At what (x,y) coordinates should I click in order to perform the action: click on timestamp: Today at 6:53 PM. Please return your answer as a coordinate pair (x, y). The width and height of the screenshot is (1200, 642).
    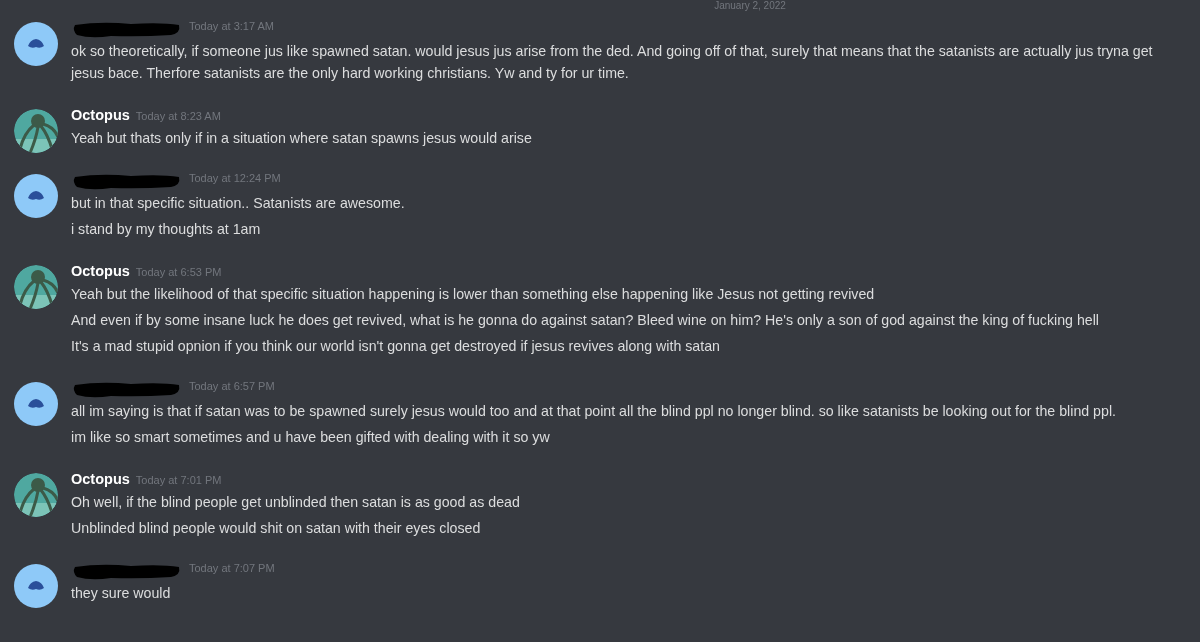
    Looking at the image, I should click on (178, 272).